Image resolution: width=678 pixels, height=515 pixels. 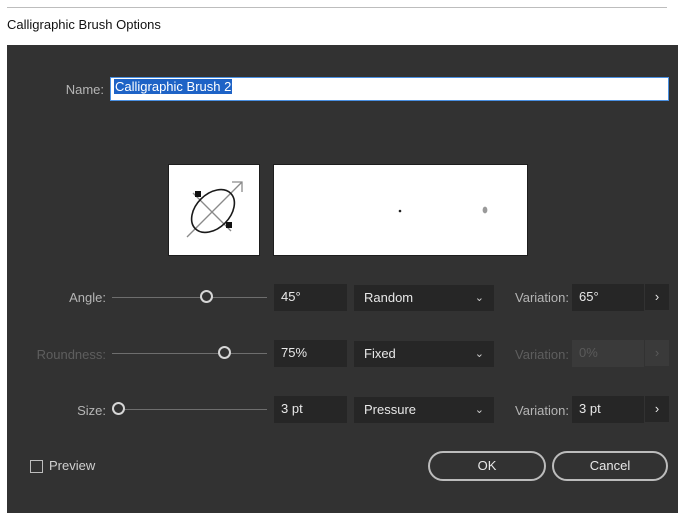 I want to click on roundness-variation-field: 0%, so click(x=608, y=353).